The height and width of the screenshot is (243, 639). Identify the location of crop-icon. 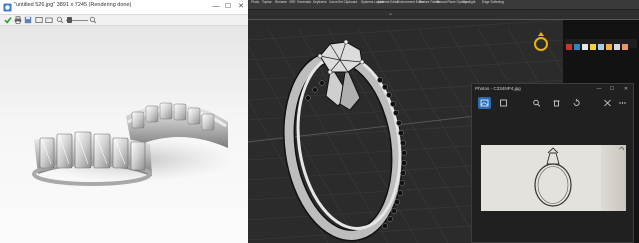
(503, 103).